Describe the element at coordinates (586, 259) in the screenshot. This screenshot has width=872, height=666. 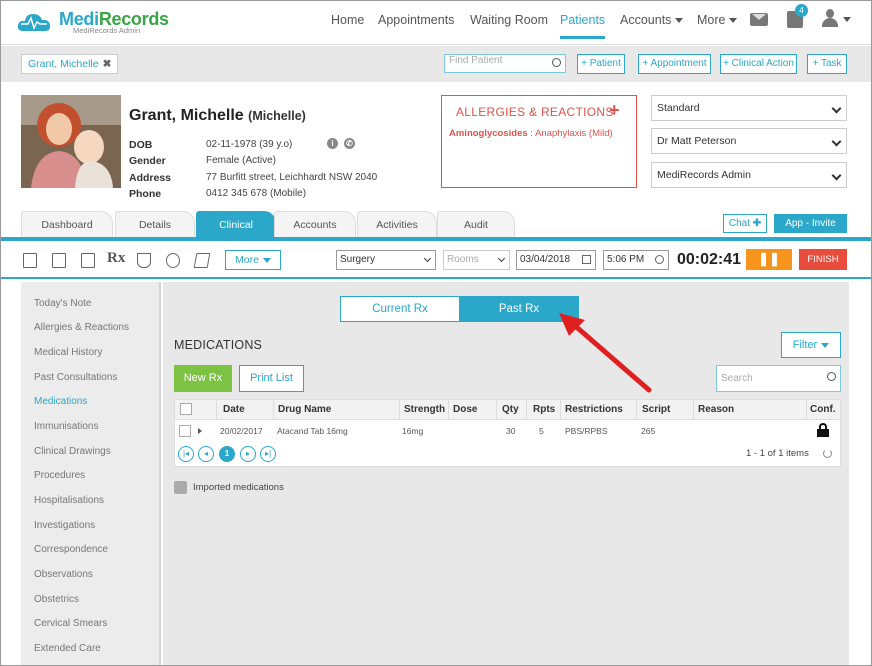
I see `calendar-icon` at that location.